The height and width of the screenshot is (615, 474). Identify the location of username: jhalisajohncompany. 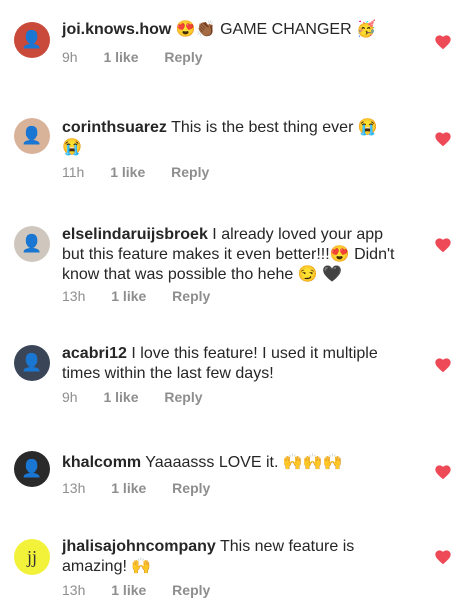
(139, 546).